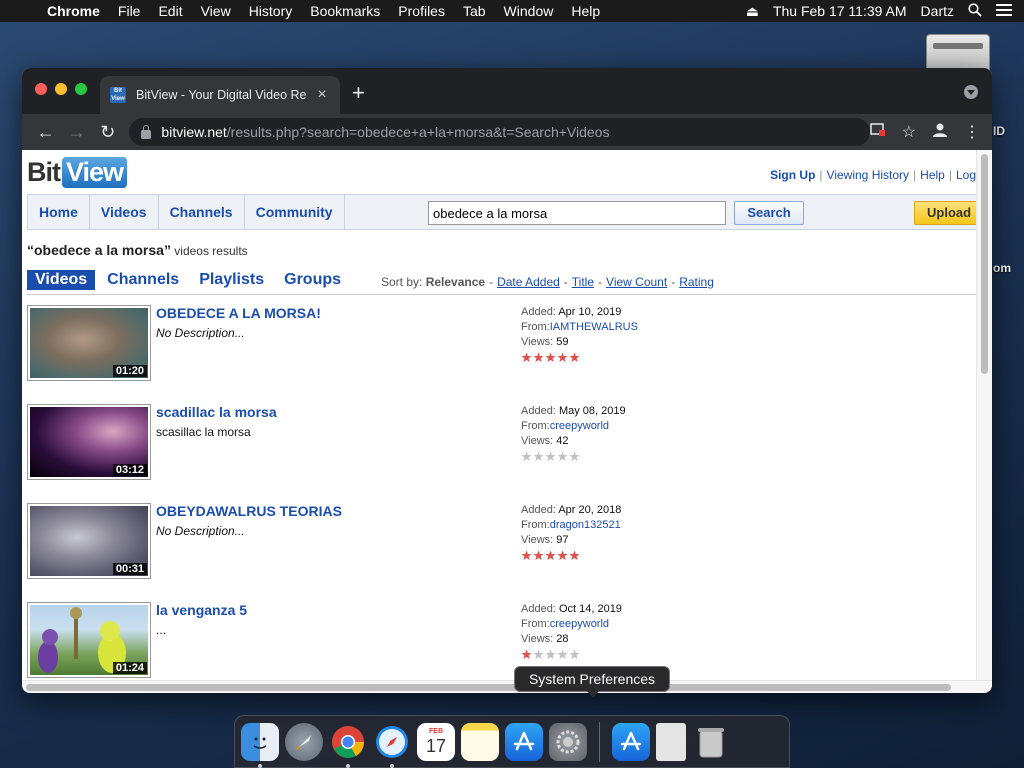  What do you see at coordinates (1002, 268) in the screenshot?
I see `desktop-label-2: om` at bounding box center [1002, 268].